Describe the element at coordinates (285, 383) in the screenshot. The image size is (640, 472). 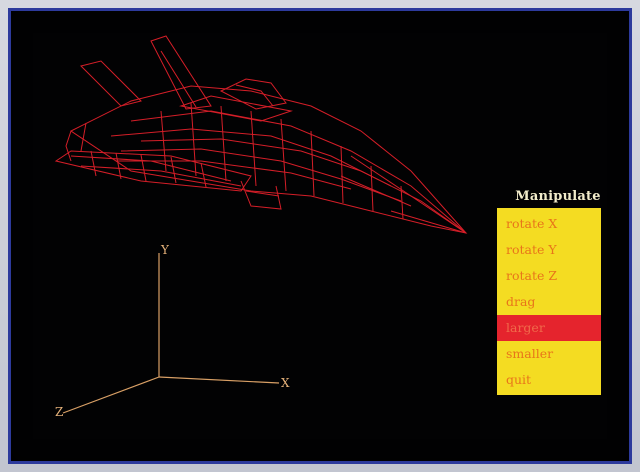
I see `x-axis-label: X` at that location.